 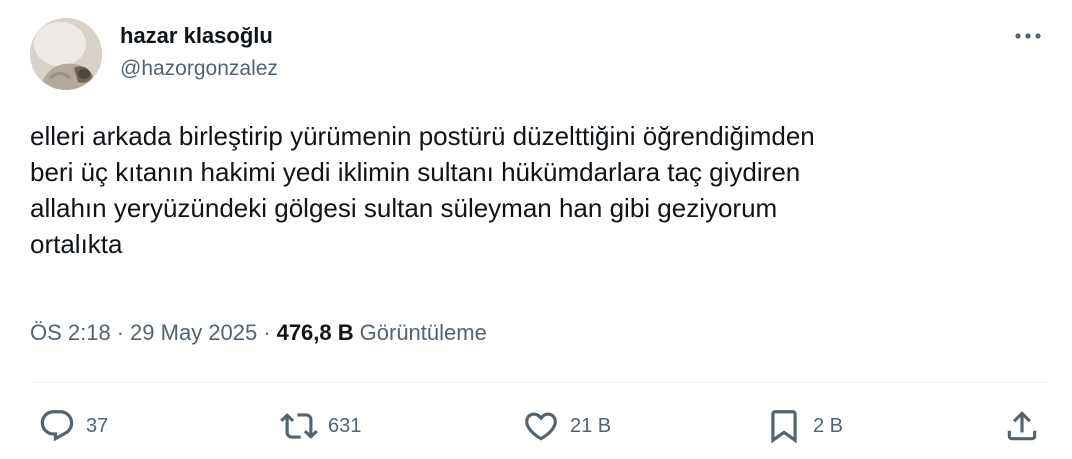 What do you see at coordinates (566, 426) in the screenshot?
I see `like-button: 21 B` at bounding box center [566, 426].